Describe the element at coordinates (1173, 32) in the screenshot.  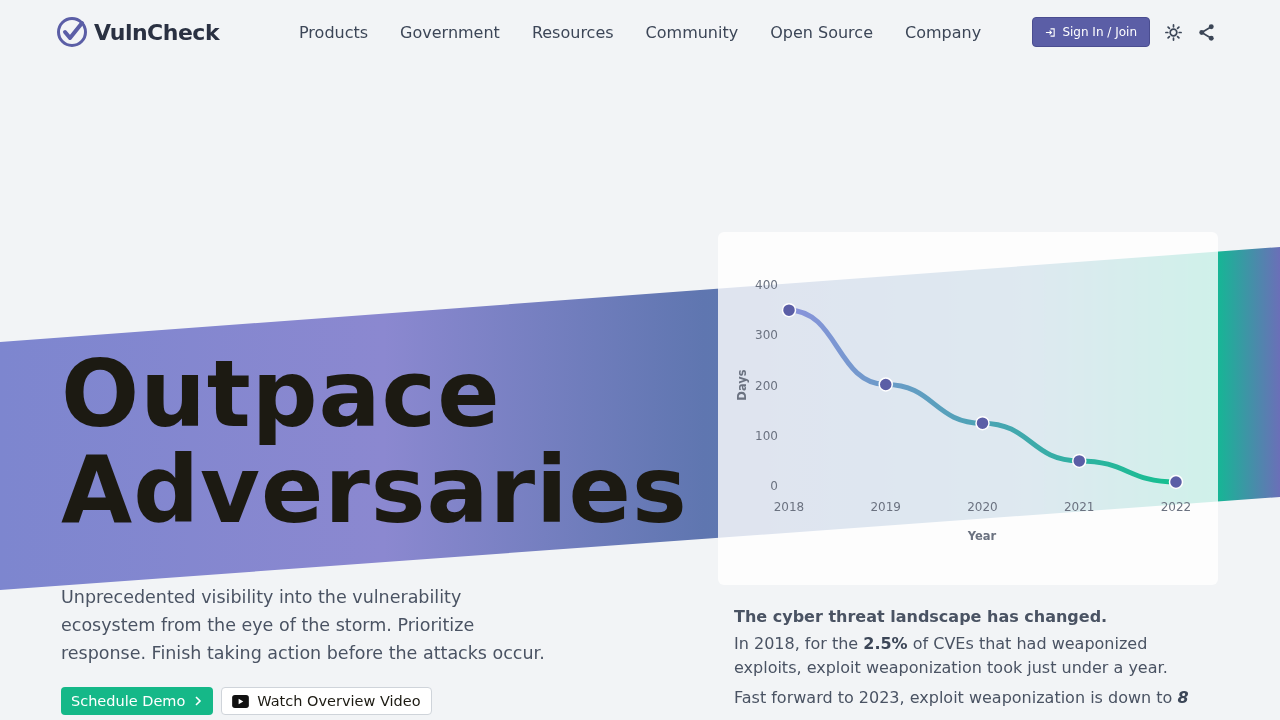
I see `sun-icon` at that location.